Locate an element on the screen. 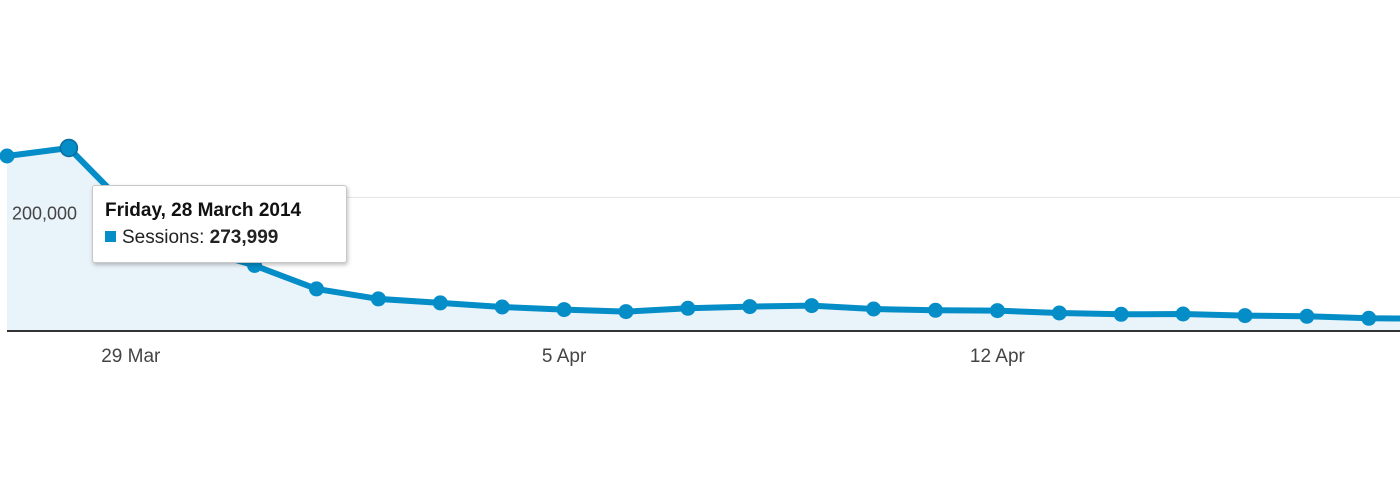  y-axis-tick-labels: 200,000 is located at coordinates (44, 213).